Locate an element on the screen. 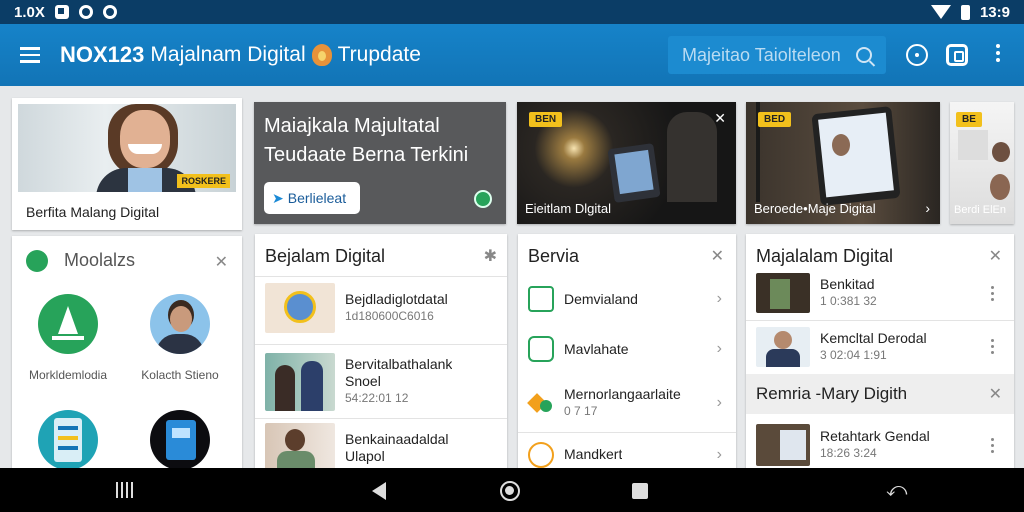 This screenshot has height=512, width=1024. list-3-row-3-meta: 18:26 3:24 is located at coordinates (848, 453).